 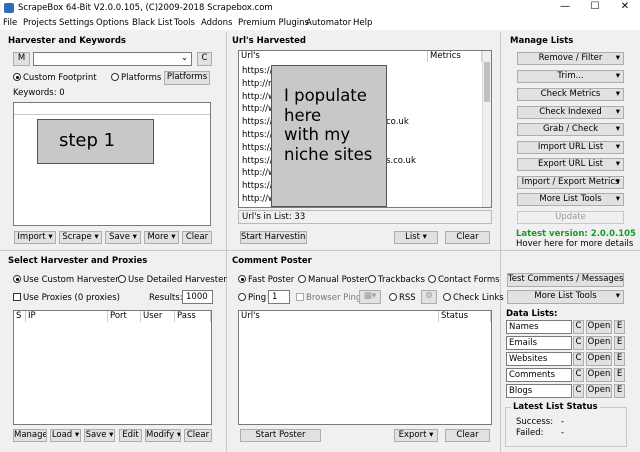 What do you see at coordinates (99, 435) in the screenshot?
I see `save-proxies-button: Save ▾` at bounding box center [99, 435].